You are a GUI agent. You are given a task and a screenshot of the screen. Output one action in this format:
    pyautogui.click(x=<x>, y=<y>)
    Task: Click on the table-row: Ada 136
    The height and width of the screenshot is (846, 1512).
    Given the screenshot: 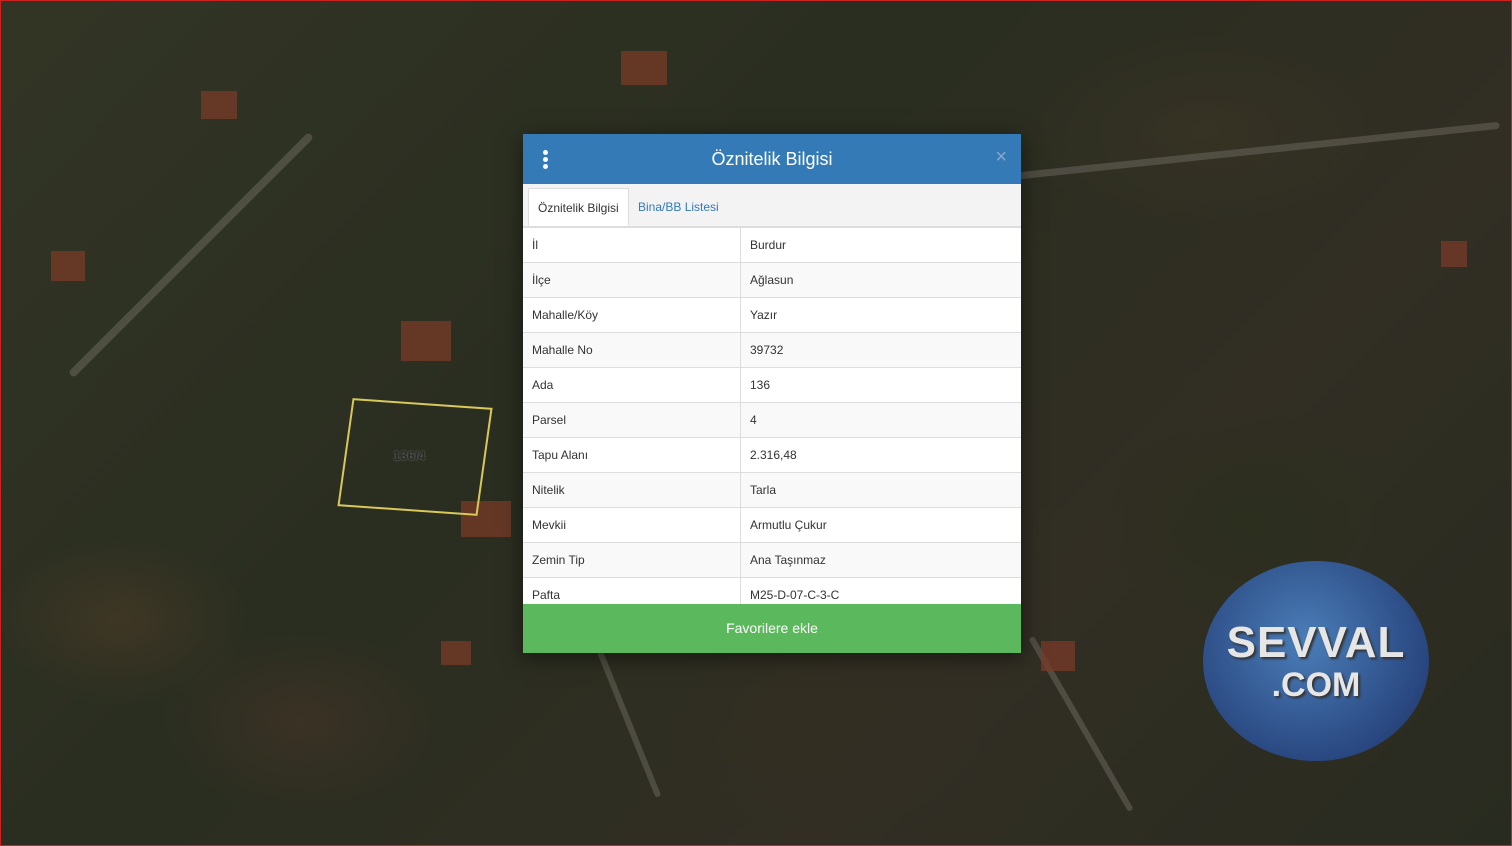 What is the action you would take?
    pyautogui.click(x=772, y=385)
    